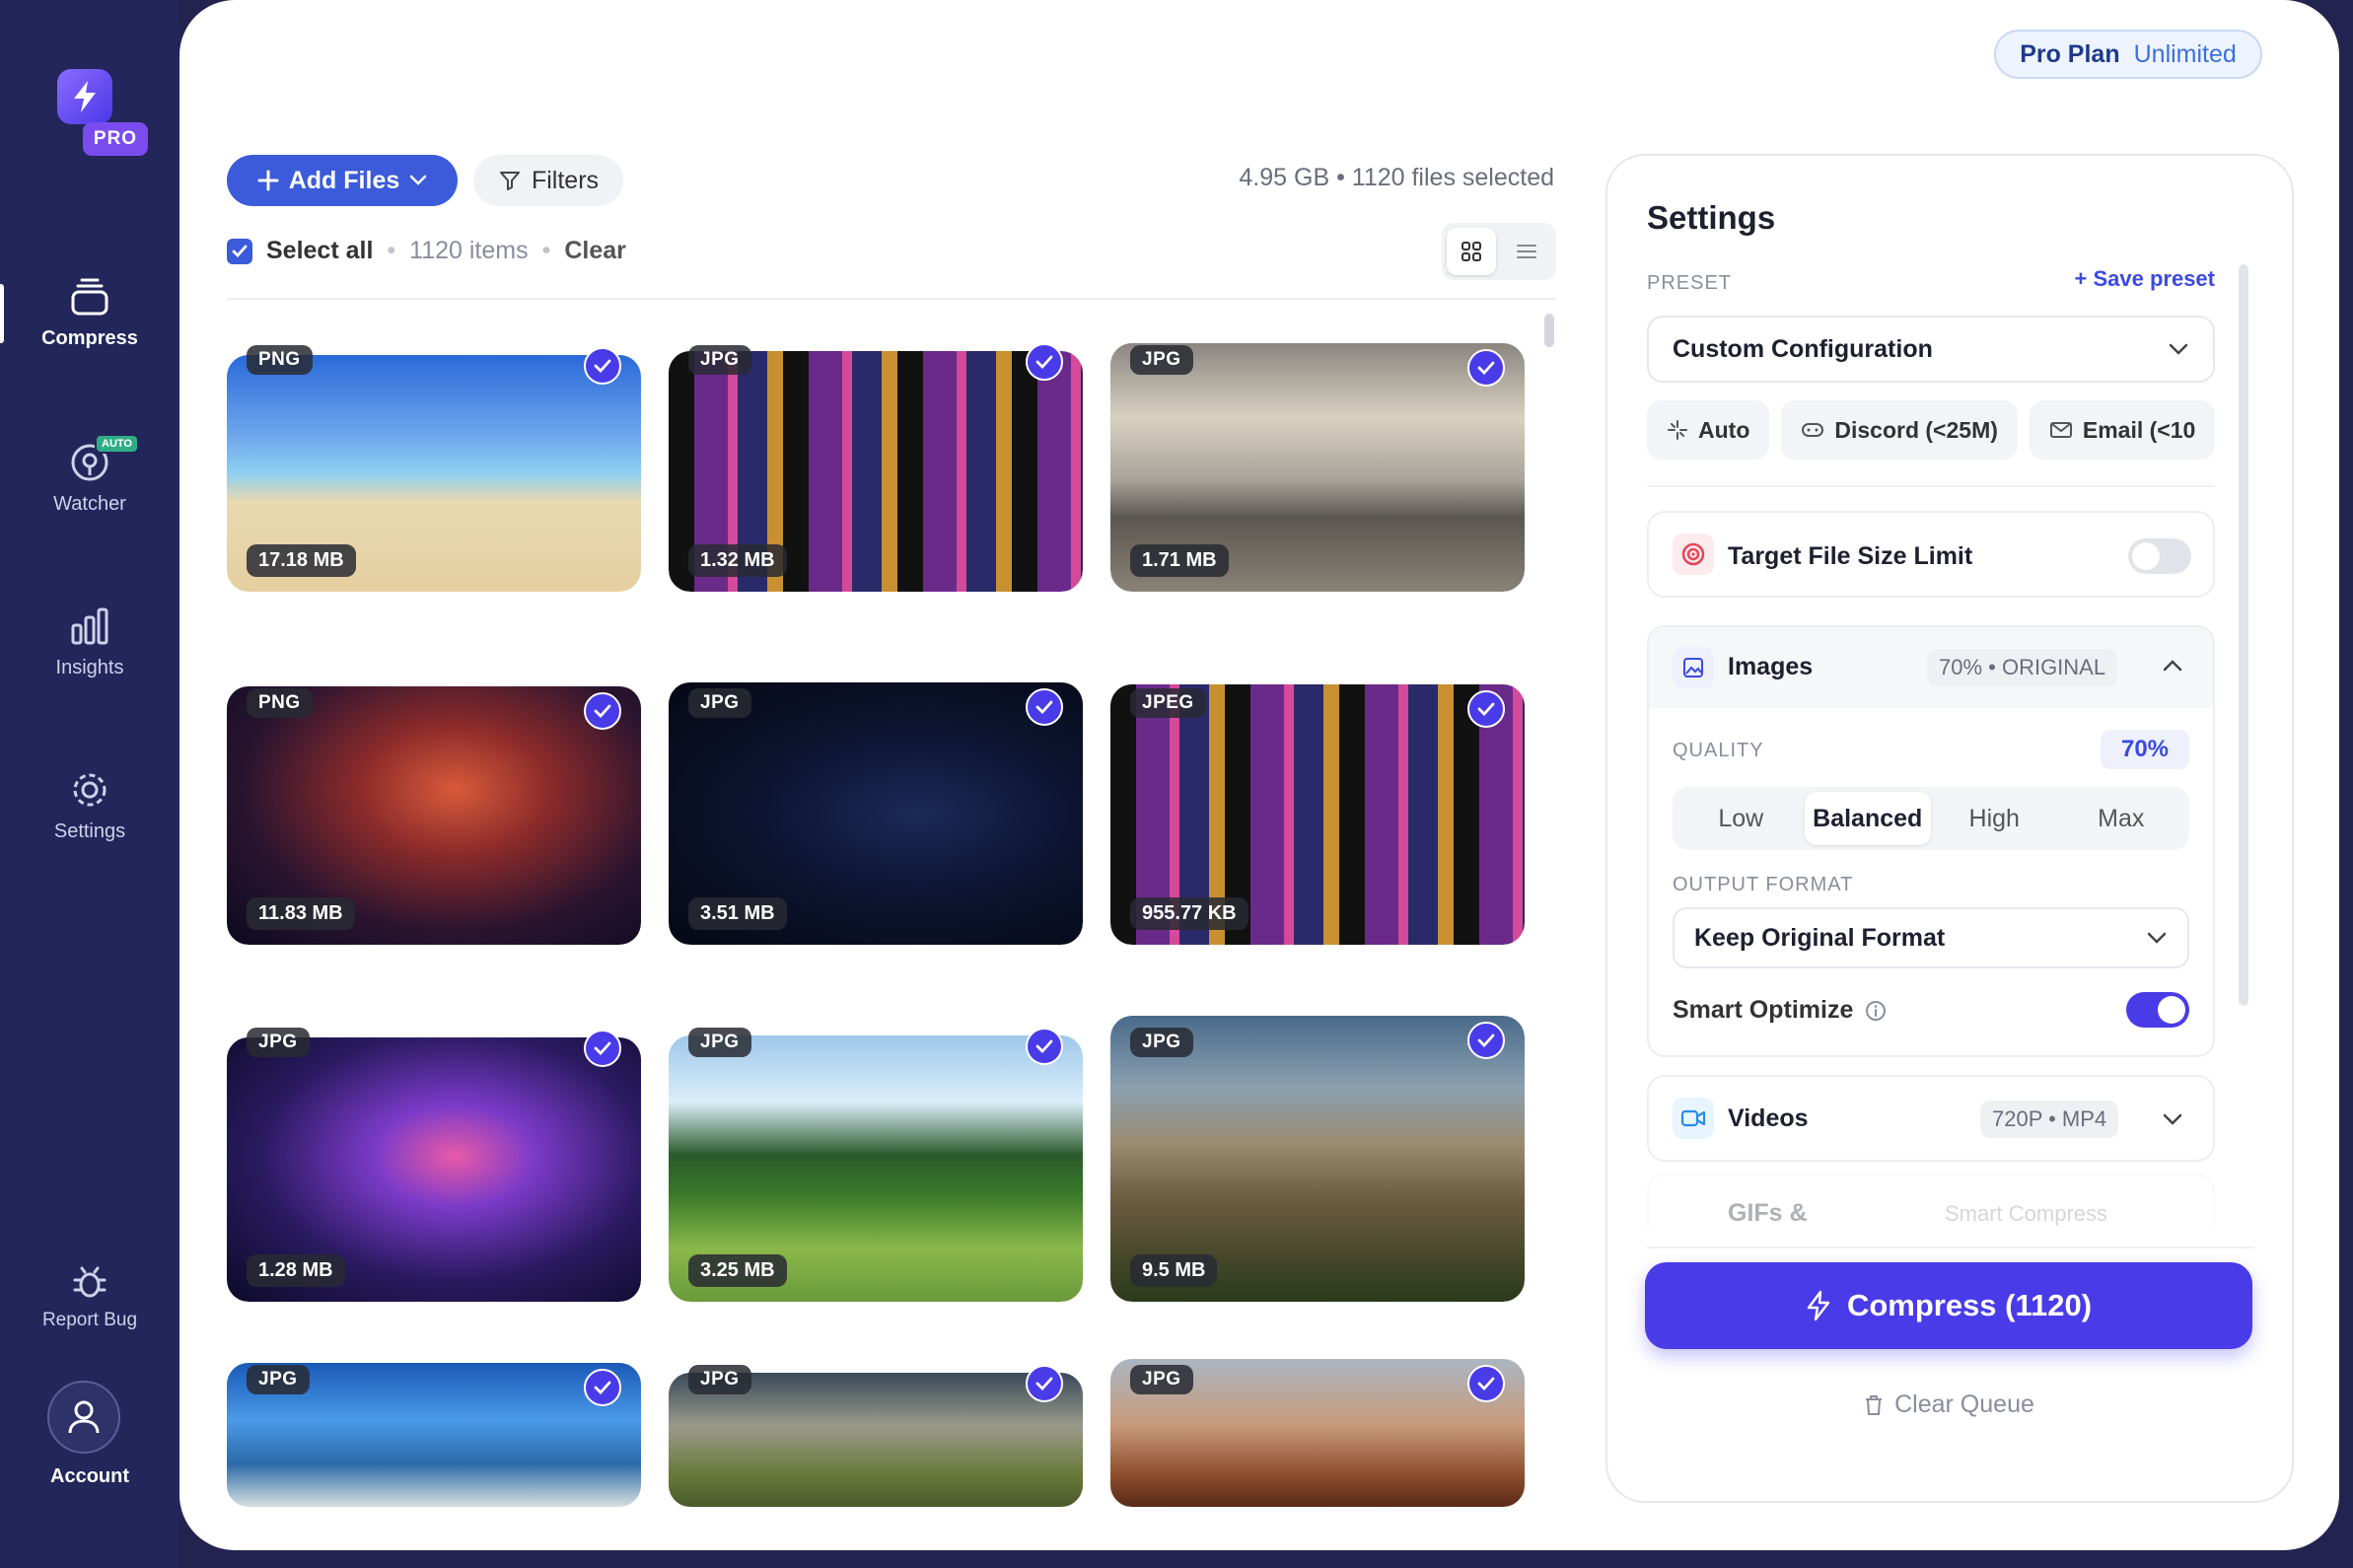  I want to click on file-card: JPG 3.25 MB, so click(876, 1159).